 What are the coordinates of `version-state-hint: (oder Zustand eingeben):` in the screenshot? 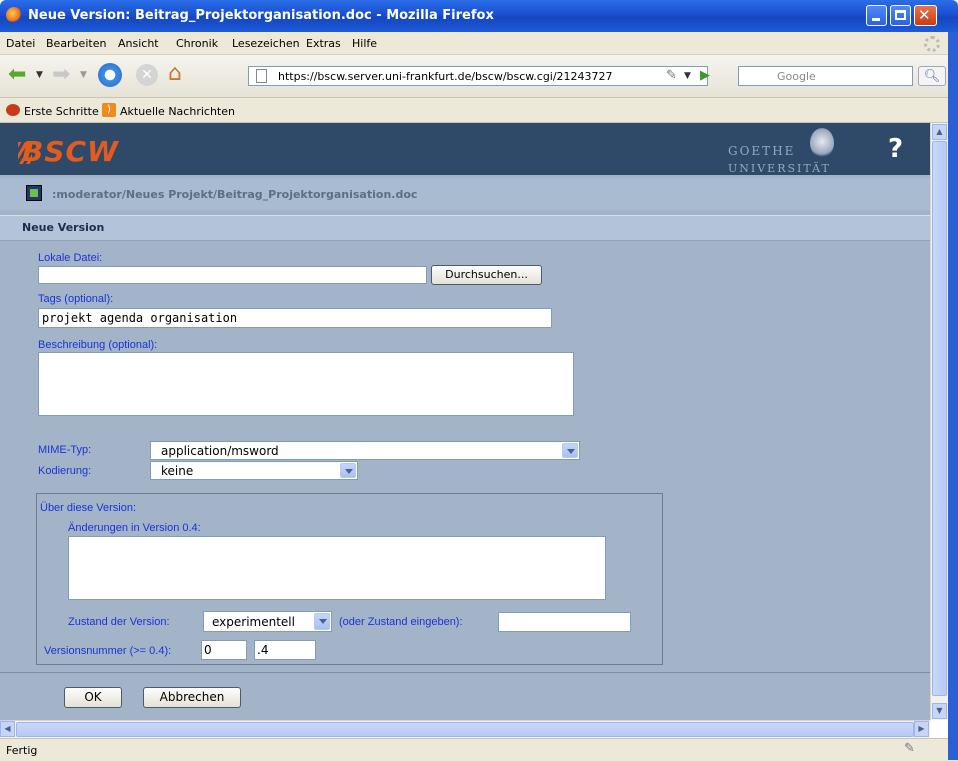 It's located at (401, 622).